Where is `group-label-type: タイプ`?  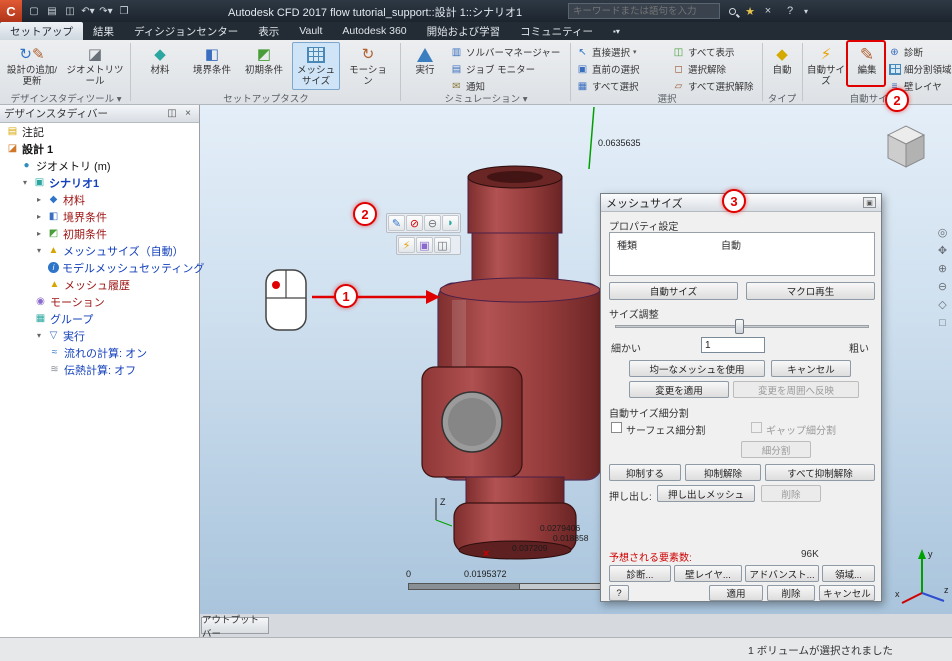
group-label-type: タイプ is located at coordinates (782, 98).